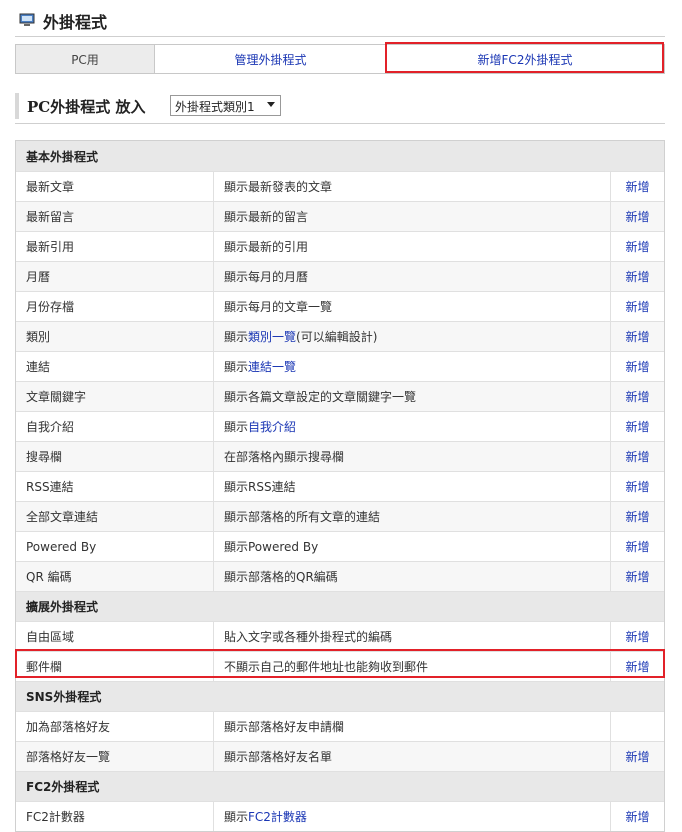 The width and height of the screenshot is (682, 832). I want to click on category-select-value: 外掛程式類別1, so click(215, 107).